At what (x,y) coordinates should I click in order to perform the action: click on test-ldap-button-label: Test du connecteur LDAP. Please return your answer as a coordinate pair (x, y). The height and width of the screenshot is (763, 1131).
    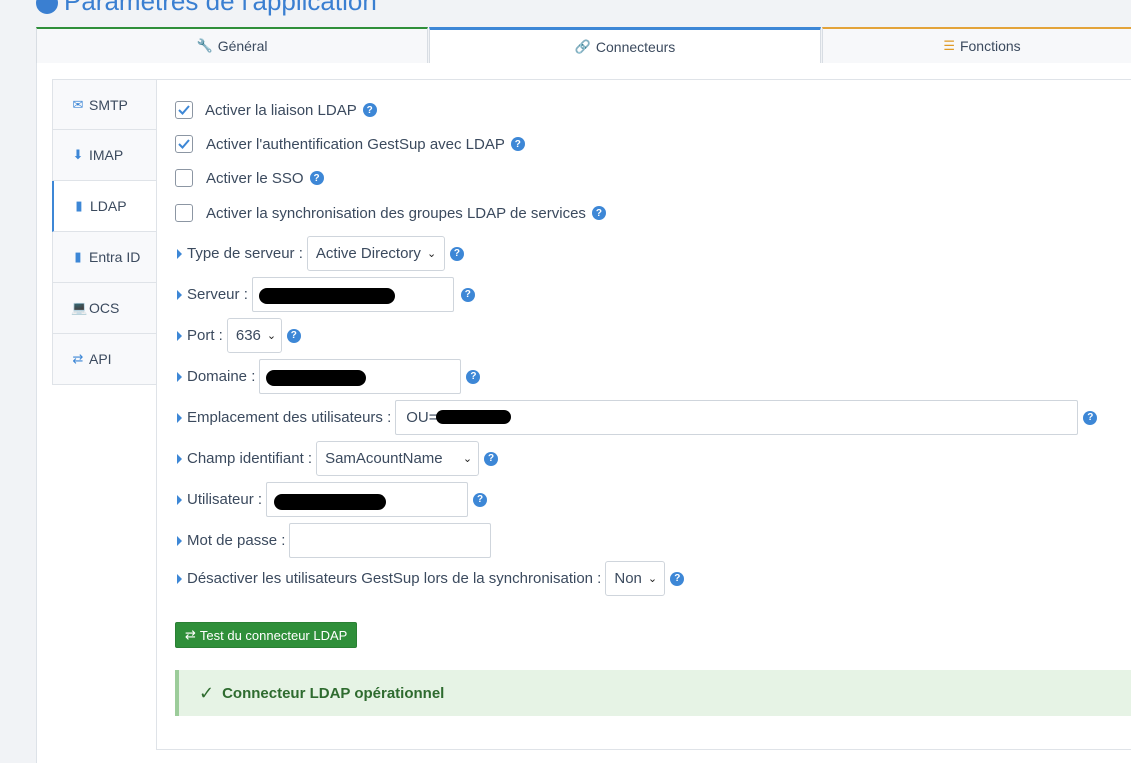
    Looking at the image, I should click on (273, 635).